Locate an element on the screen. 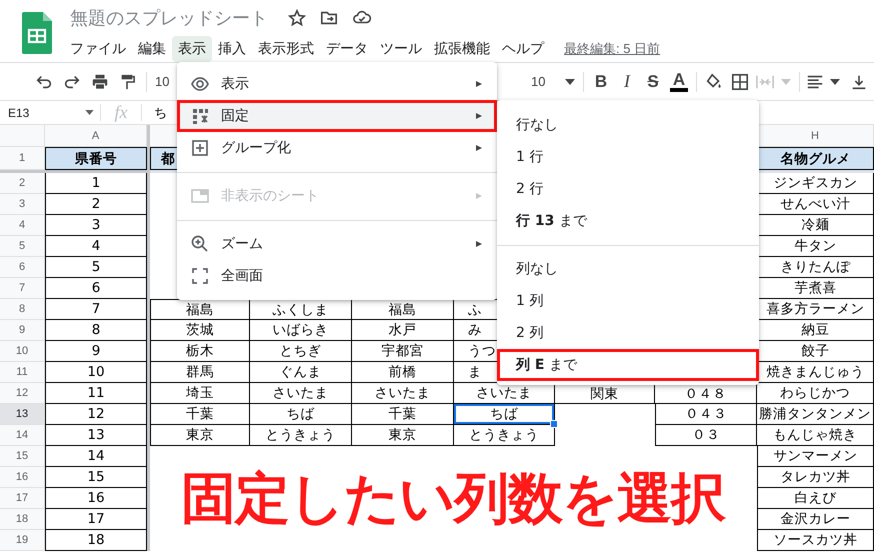 The image size is (874, 553). menu-bar-item: ヘルプ is located at coordinates (523, 49).